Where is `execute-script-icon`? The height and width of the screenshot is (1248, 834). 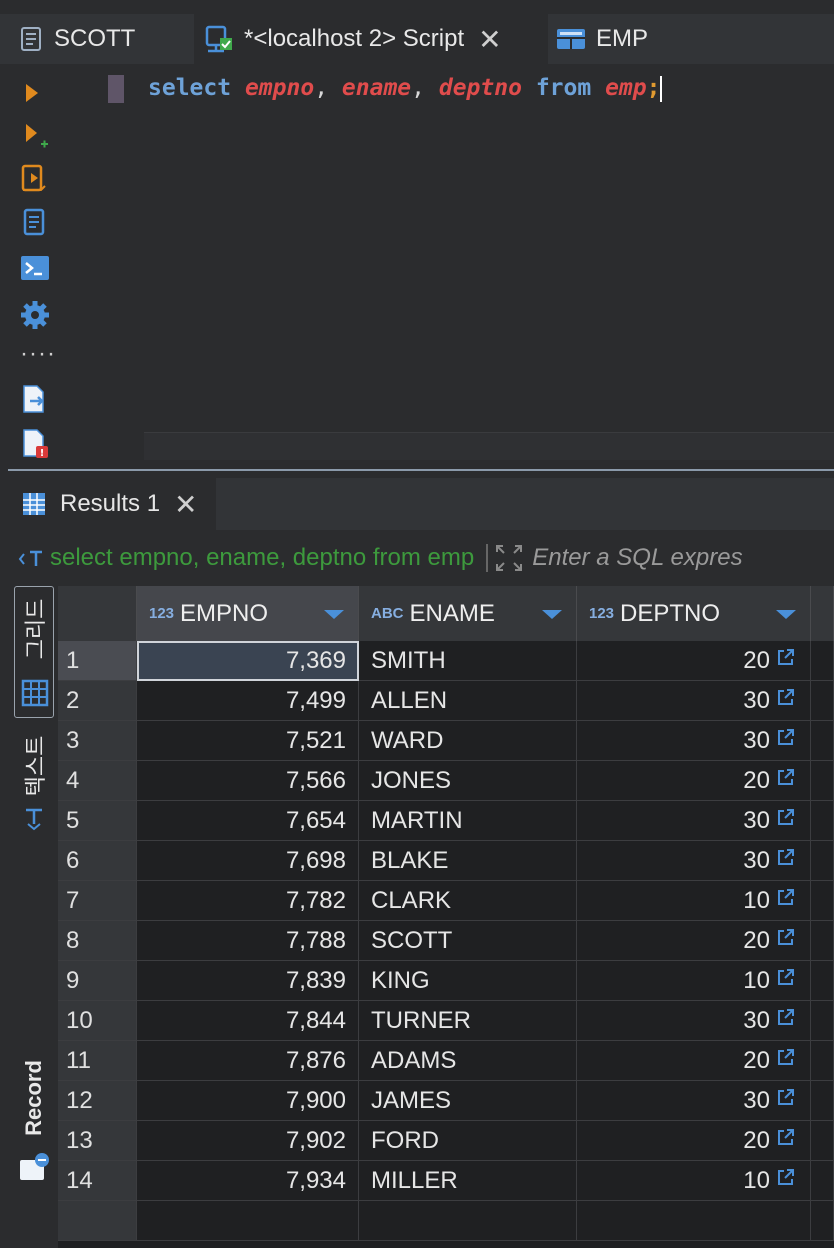 execute-script-icon is located at coordinates (34, 179).